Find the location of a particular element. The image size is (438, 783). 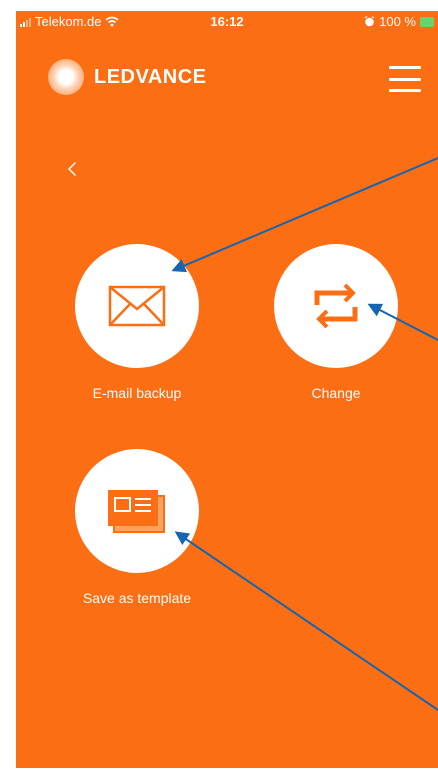

hamburger-menu-icon is located at coordinates (405, 79).